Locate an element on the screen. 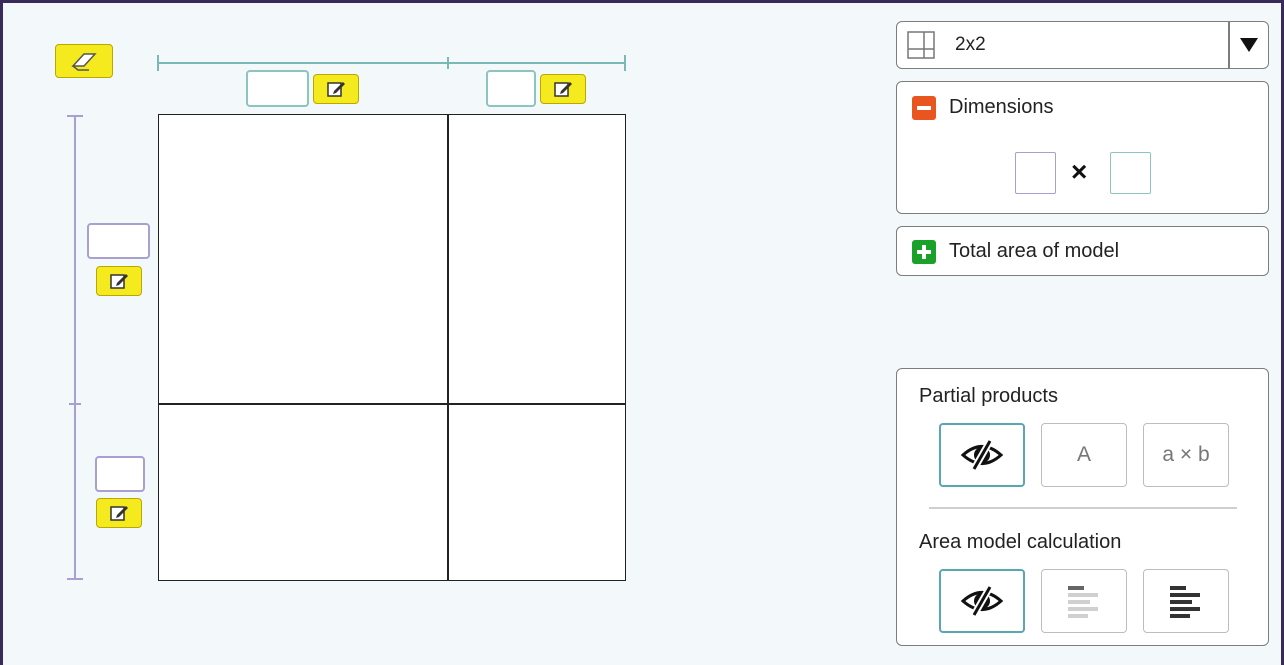  minus-icon is located at coordinates (924, 108).